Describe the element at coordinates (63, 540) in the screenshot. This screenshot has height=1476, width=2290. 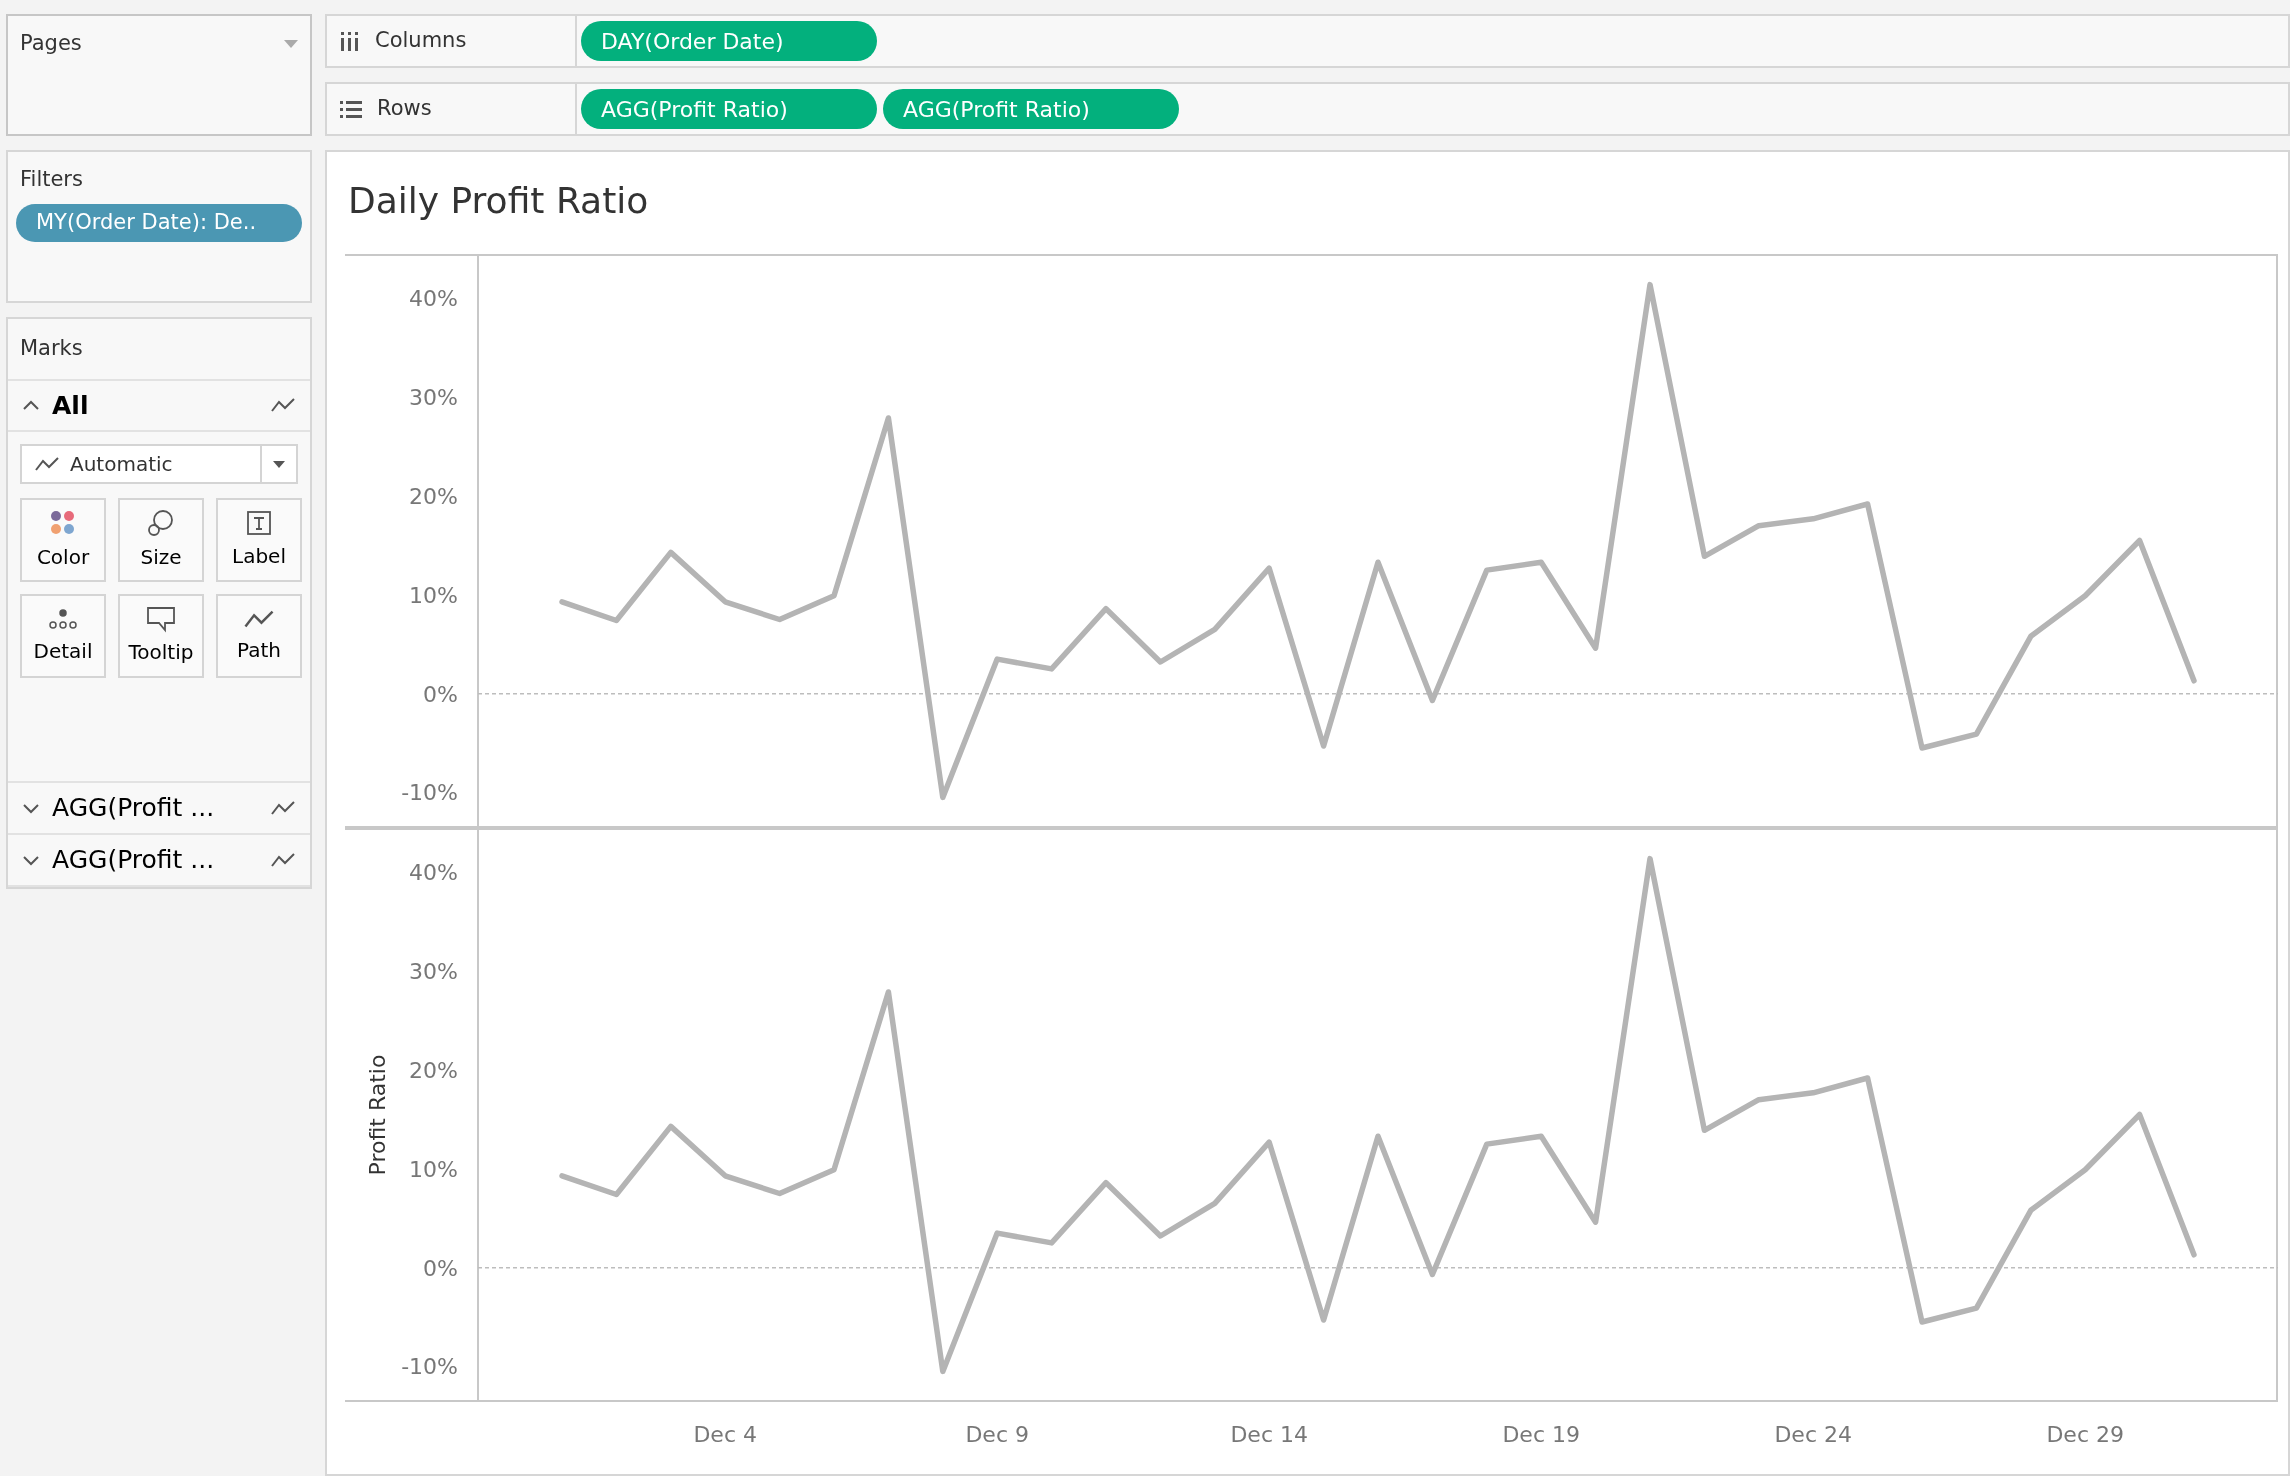
I see `mark-property-button: Color` at that location.